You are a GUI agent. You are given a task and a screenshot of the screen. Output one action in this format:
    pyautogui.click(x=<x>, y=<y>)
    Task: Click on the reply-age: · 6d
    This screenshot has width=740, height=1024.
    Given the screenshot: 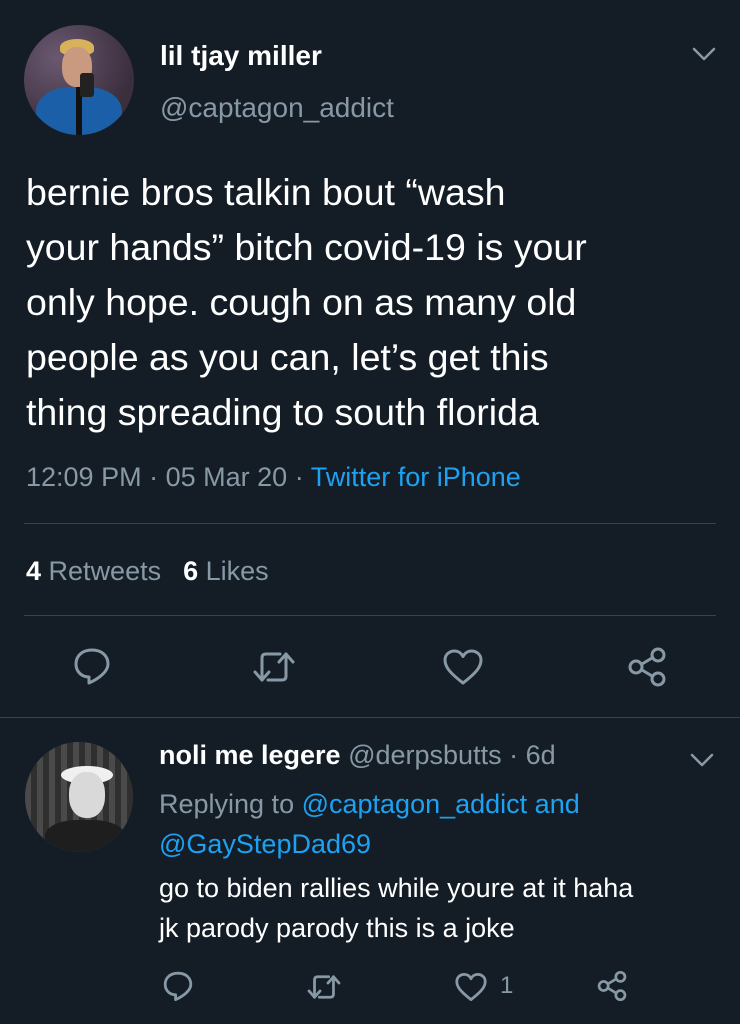 What is the action you would take?
    pyautogui.click(x=532, y=755)
    